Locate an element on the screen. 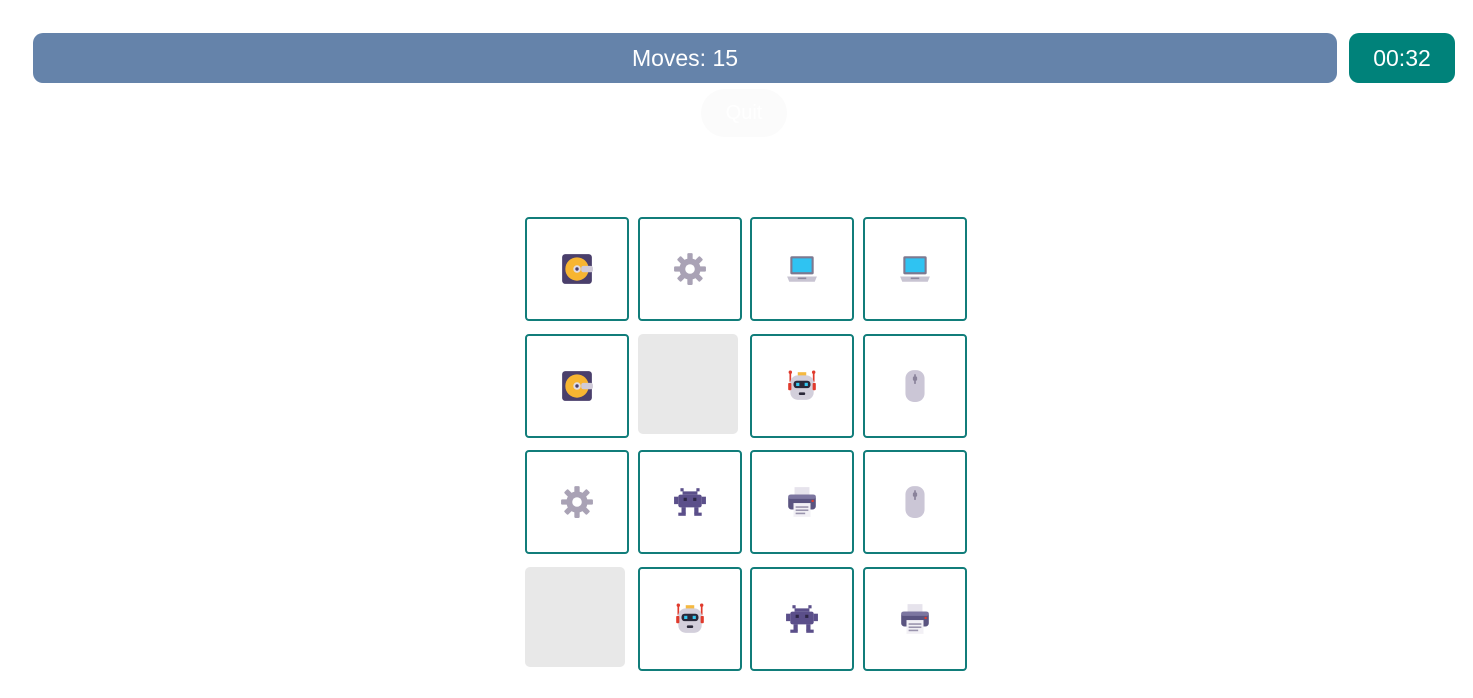 The image size is (1473, 698). timer: 00:32 is located at coordinates (1402, 58).